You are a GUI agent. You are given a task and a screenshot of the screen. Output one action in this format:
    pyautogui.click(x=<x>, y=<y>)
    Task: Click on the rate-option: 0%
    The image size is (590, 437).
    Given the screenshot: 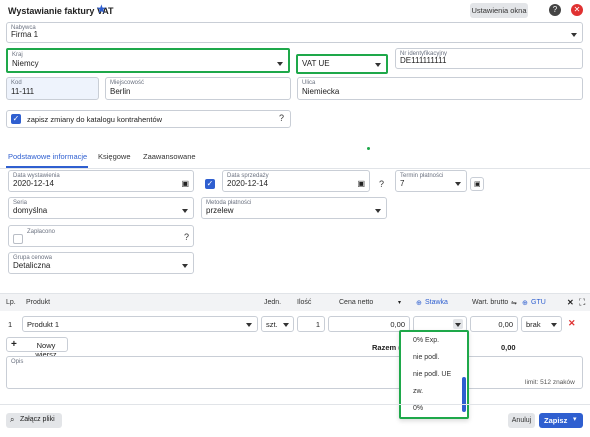 What is the action you would take?
    pyautogui.click(x=418, y=408)
    